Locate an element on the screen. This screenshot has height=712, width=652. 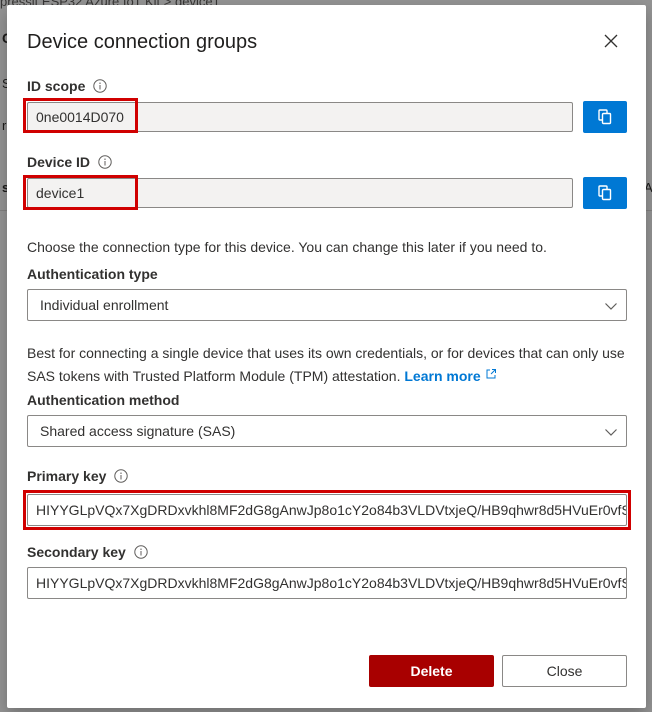
dialog-title: Device connection groups is located at coordinates (142, 42).